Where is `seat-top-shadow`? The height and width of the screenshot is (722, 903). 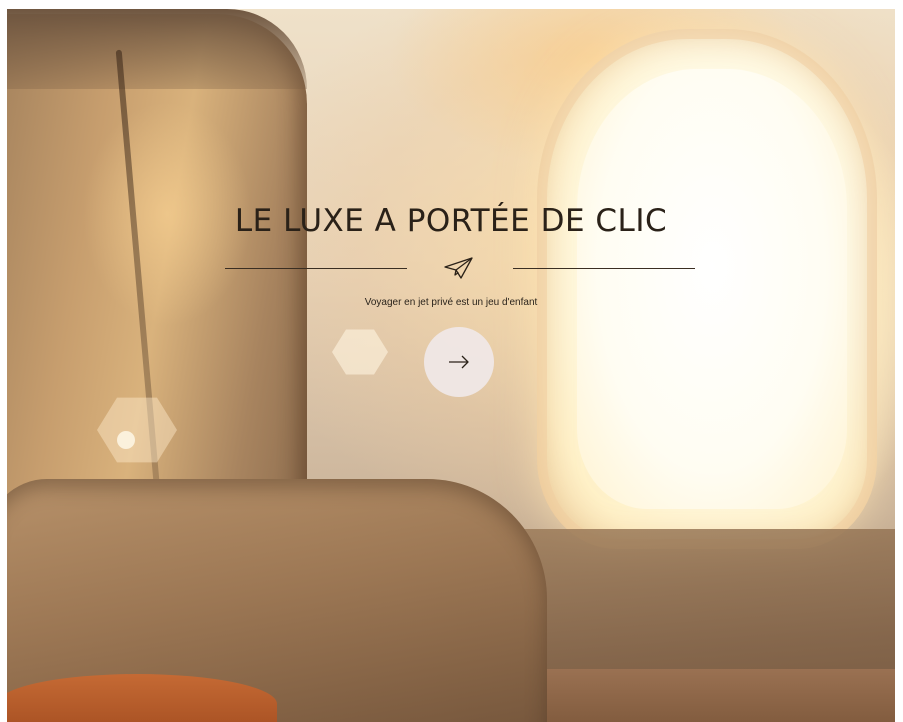
seat-top-shadow is located at coordinates (157, 49).